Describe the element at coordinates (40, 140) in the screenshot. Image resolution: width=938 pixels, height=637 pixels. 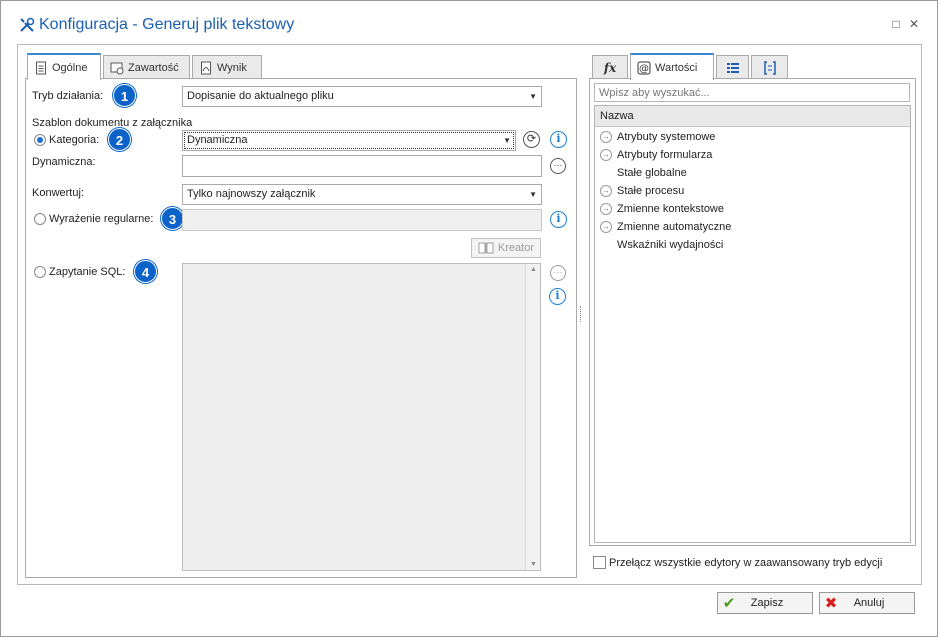
I see `category-radio` at that location.